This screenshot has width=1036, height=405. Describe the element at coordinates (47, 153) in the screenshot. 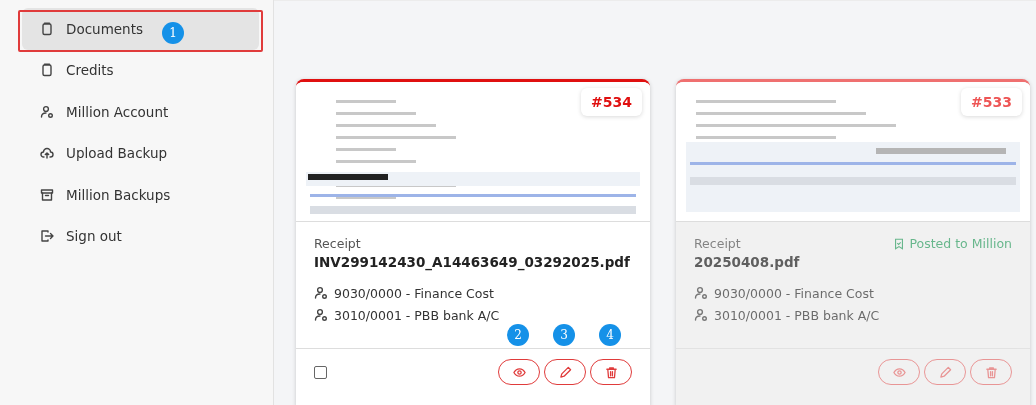

I see `cloud-upload-icon` at that location.